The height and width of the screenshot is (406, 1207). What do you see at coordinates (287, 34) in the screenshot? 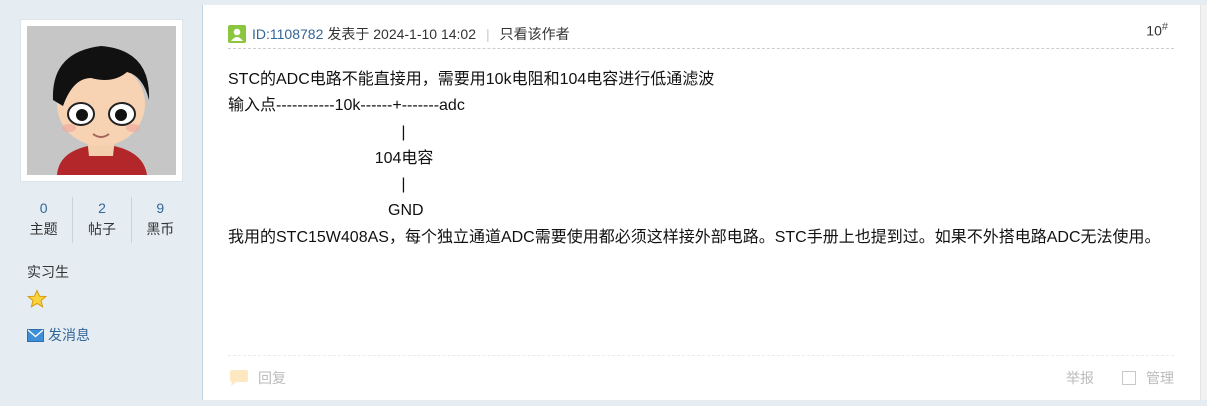
I see `author-id-link: ID:1108782` at bounding box center [287, 34].